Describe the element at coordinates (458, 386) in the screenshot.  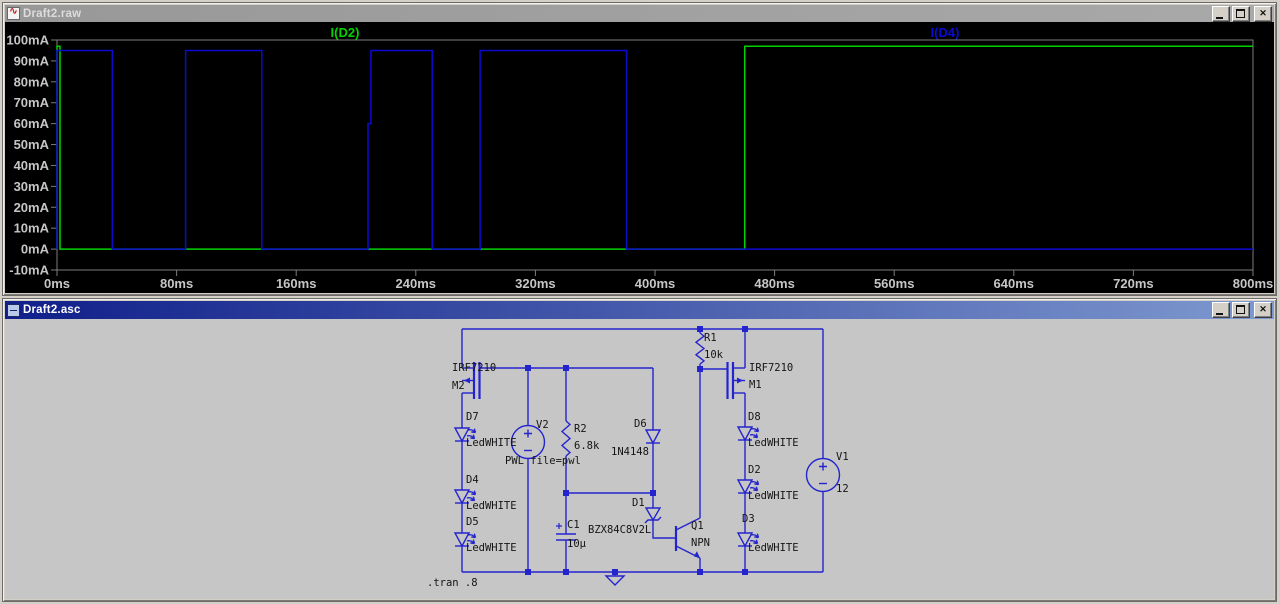
I see `component-label: M2` at that location.